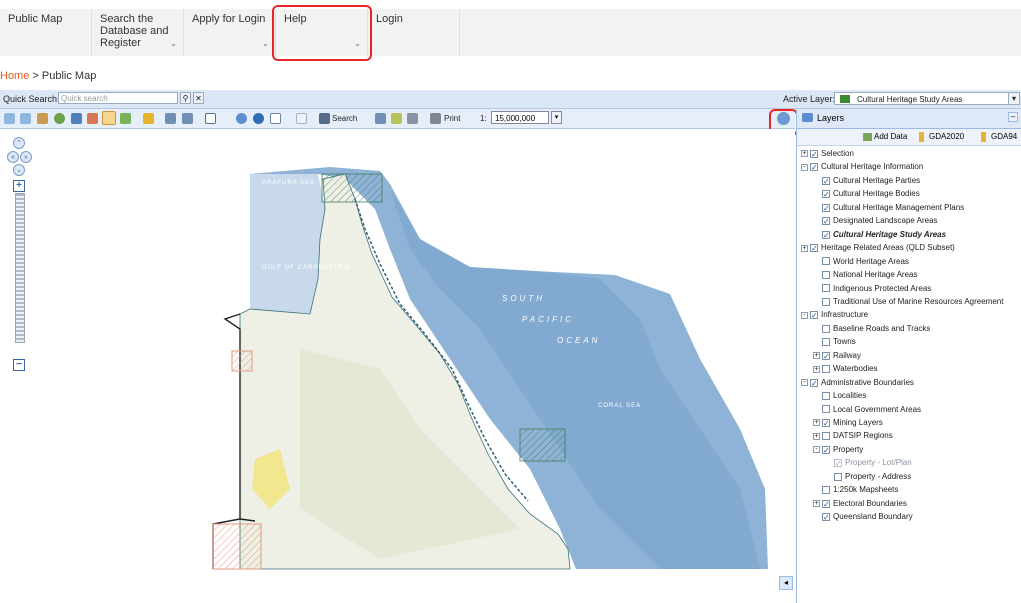  I want to click on nav-item-public-map: Public Map, so click(46, 32).